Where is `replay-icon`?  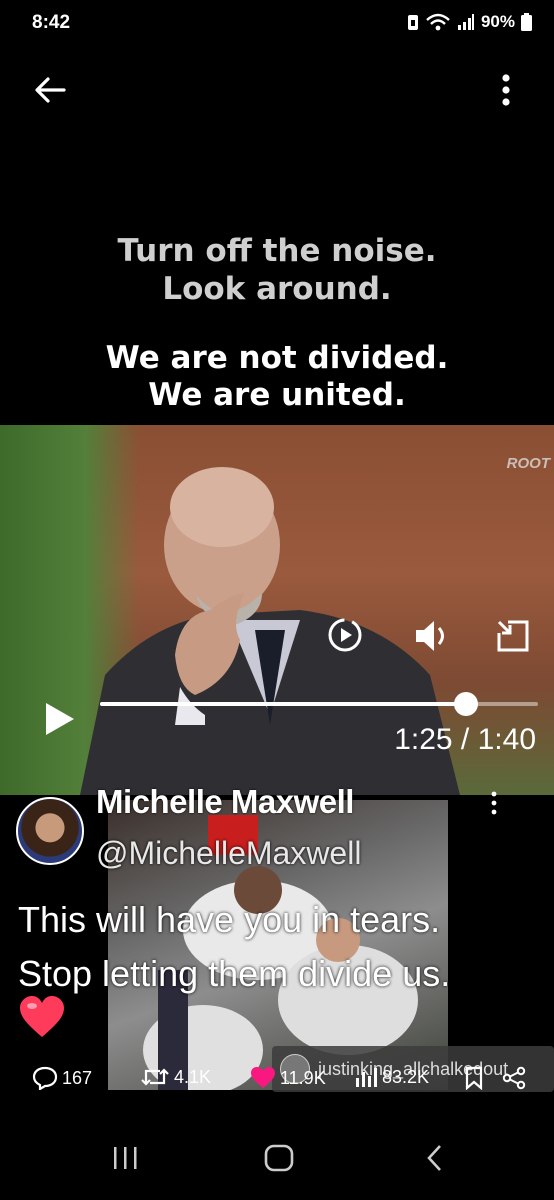 replay-icon is located at coordinates (345, 635).